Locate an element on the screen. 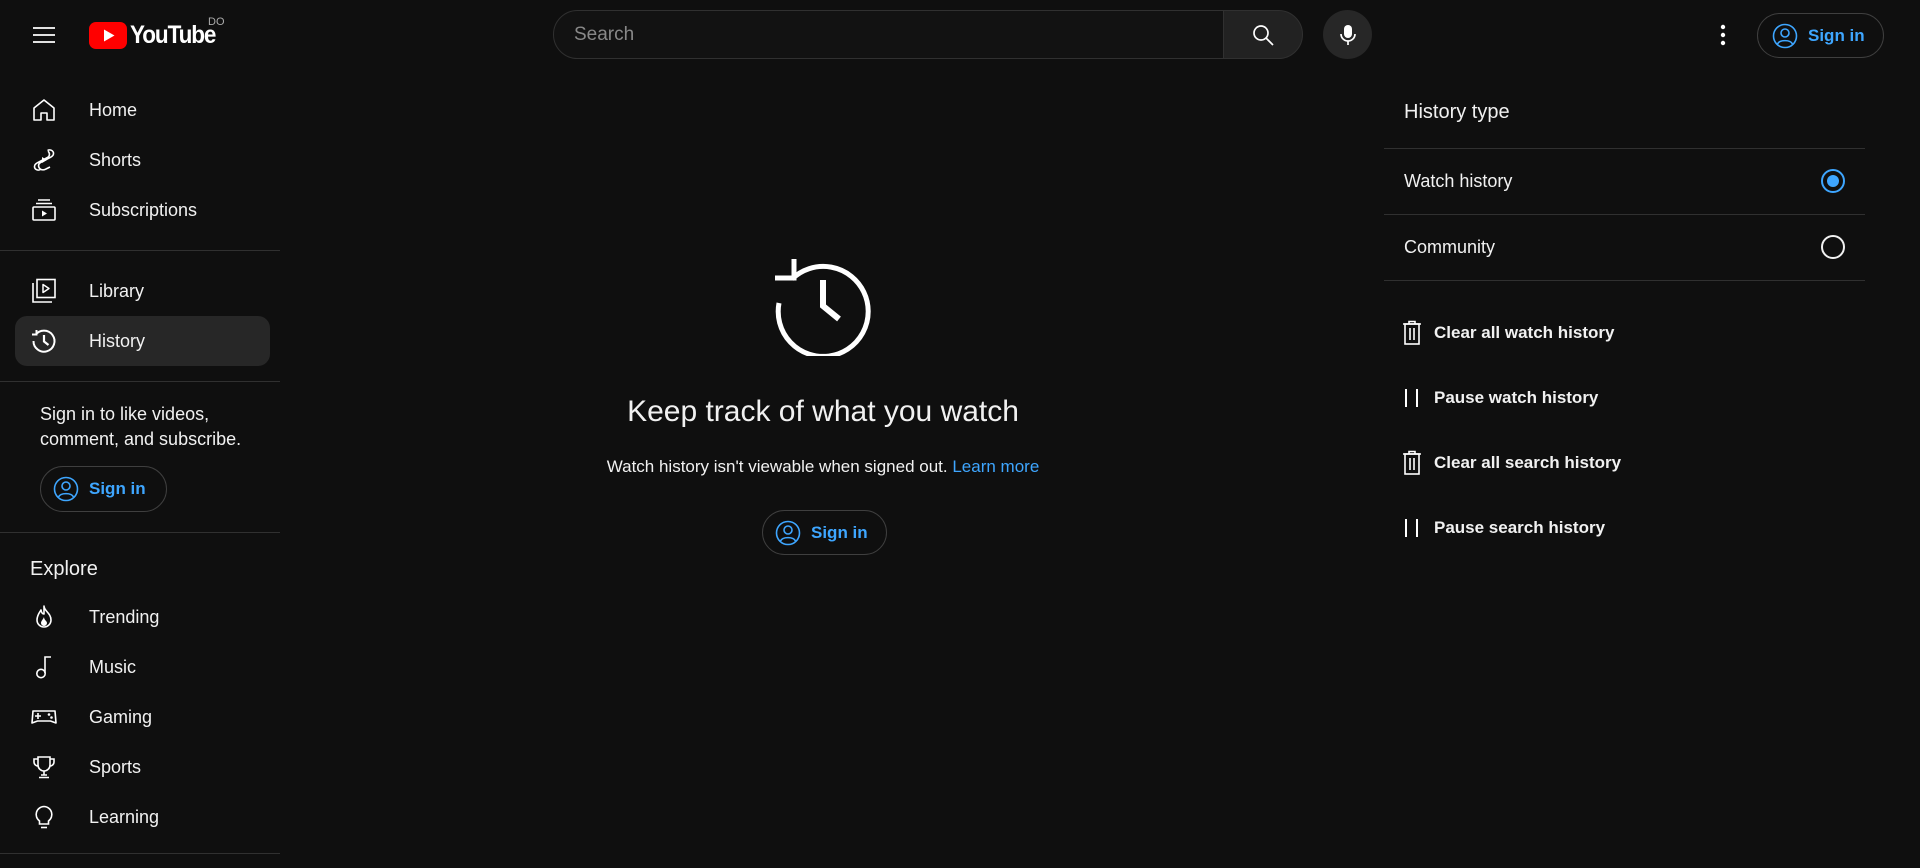 The image size is (1920, 868). sidebar-item-label: Music is located at coordinates (113, 666).